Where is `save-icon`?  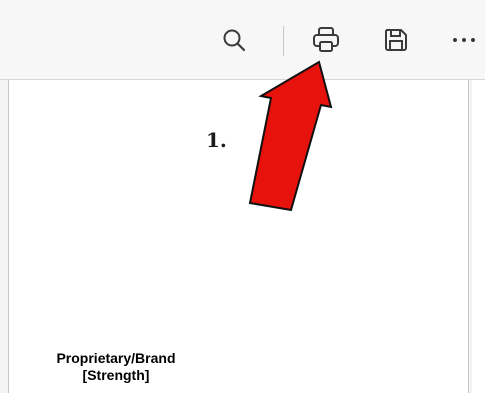
save-icon is located at coordinates (395, 40).